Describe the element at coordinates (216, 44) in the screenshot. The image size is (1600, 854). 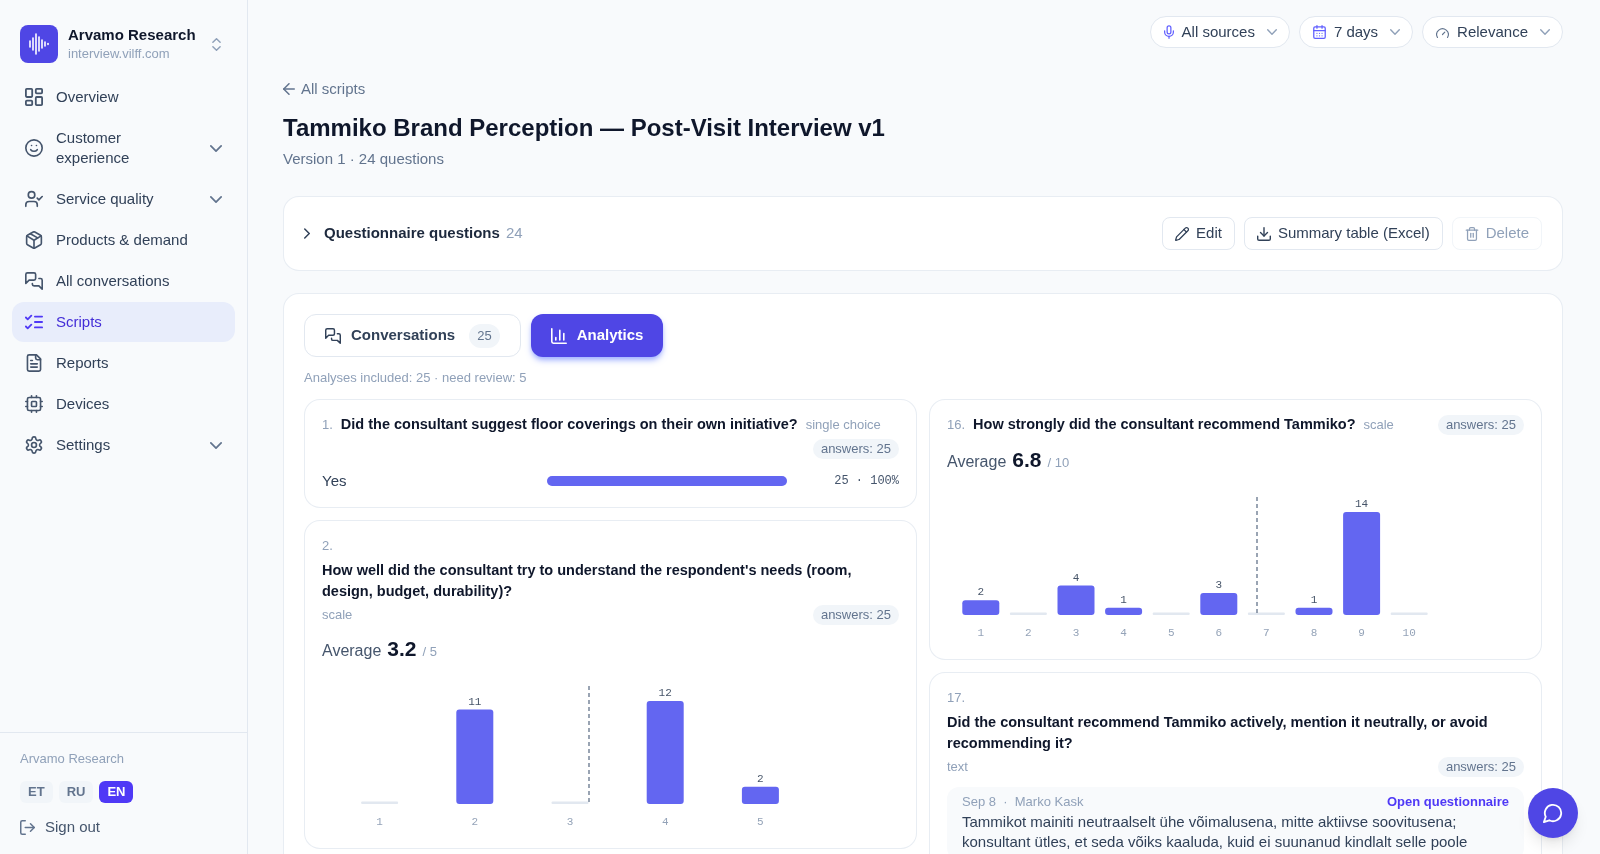
I see `chevrons-up-down-icon` at that location.